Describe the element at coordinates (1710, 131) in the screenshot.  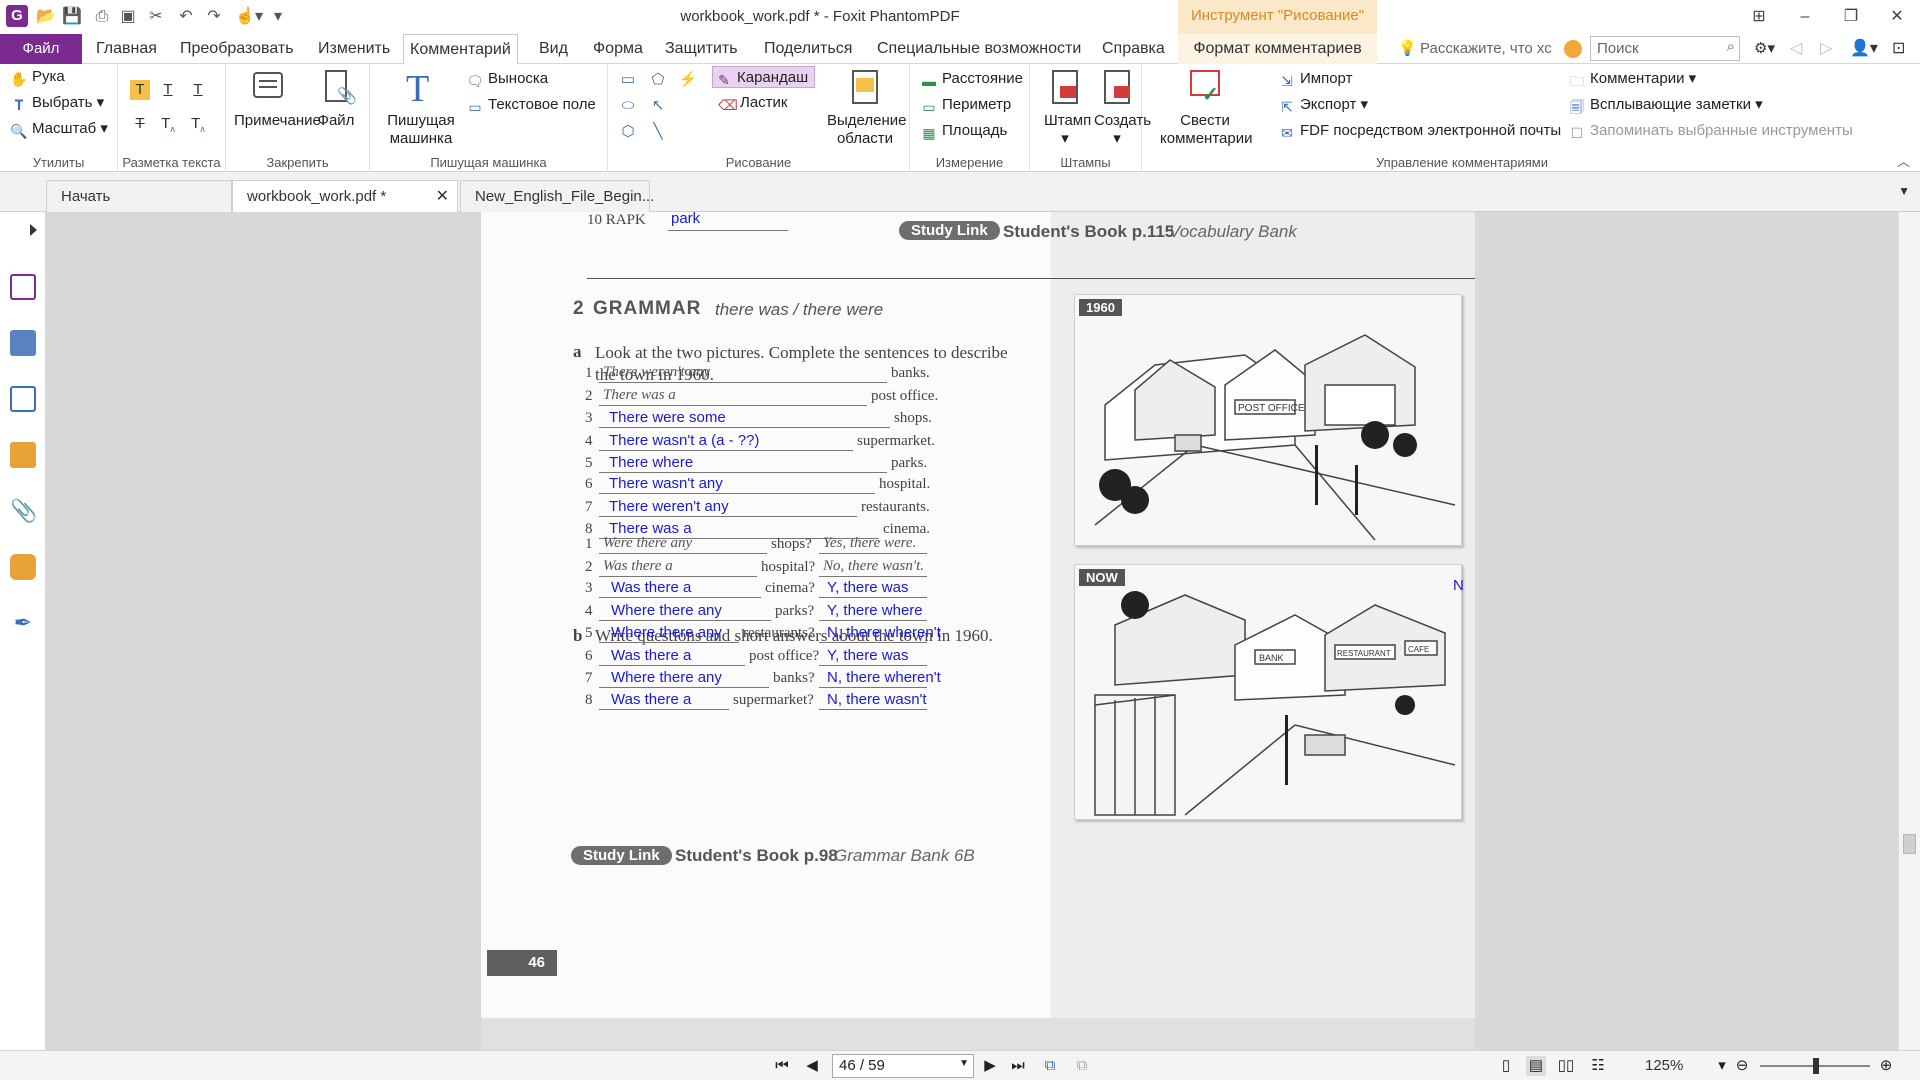
I see `remember-tools-checkbox: ☐ Запоминать выбранные инструменты` at that location.